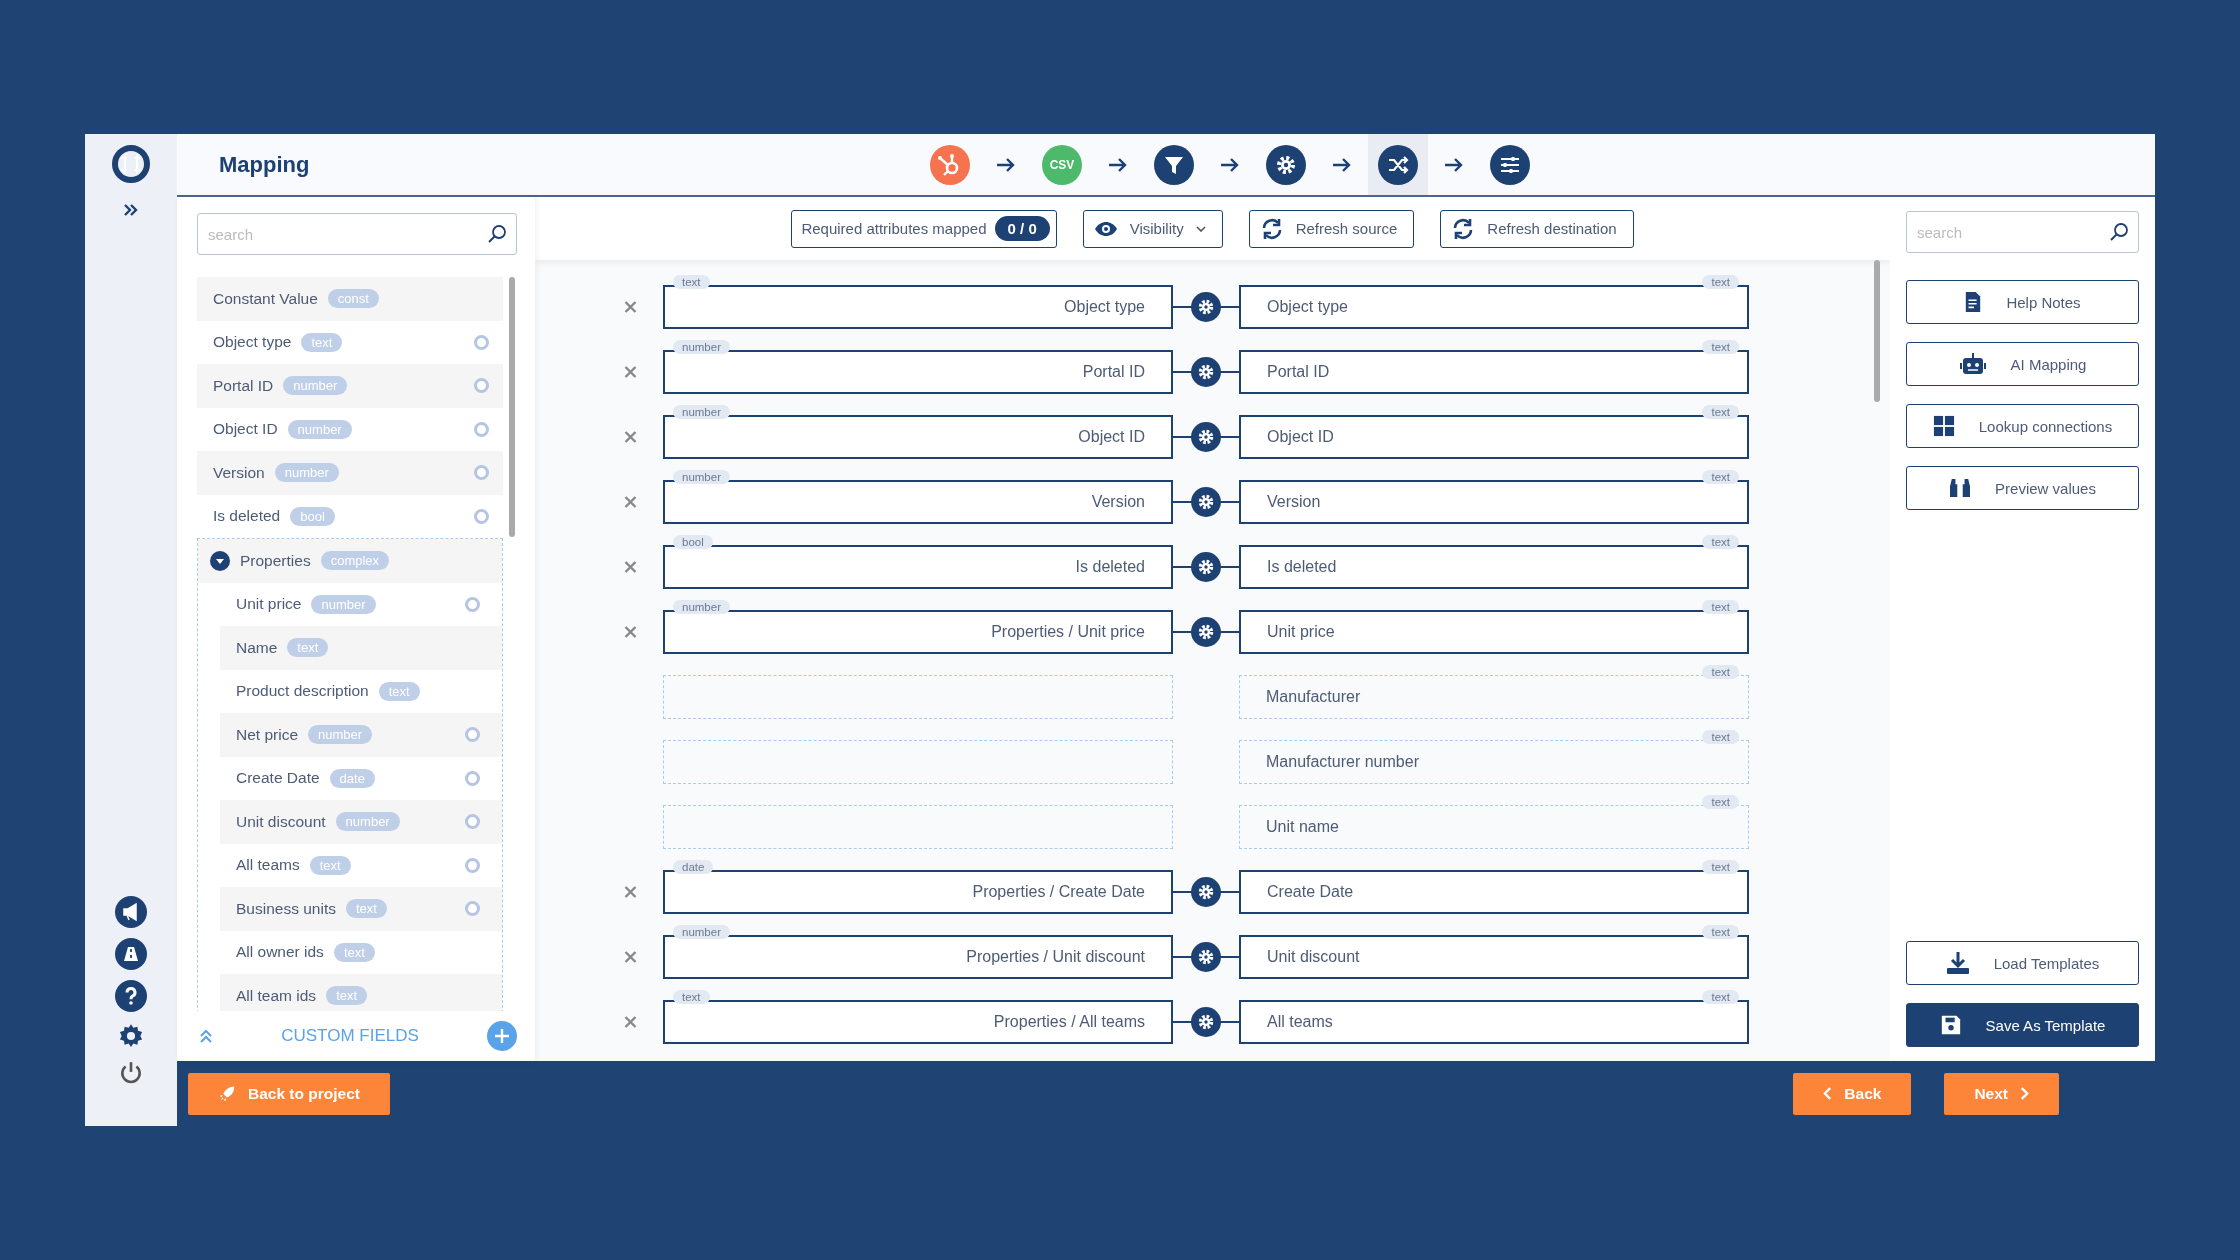 The image size is (2240, 1260). I want to click on source-field-label: Properties / Unit discount, so click(1055, 957).